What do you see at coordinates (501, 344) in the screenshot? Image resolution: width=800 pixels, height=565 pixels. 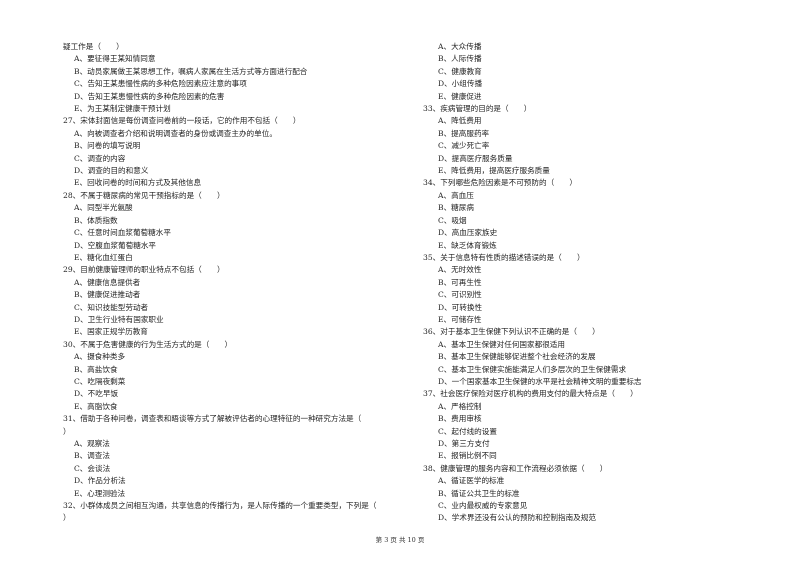 I see `answer-option: A、基本卫生保健对任何国家都很适用` at bounding box center [501, 344].